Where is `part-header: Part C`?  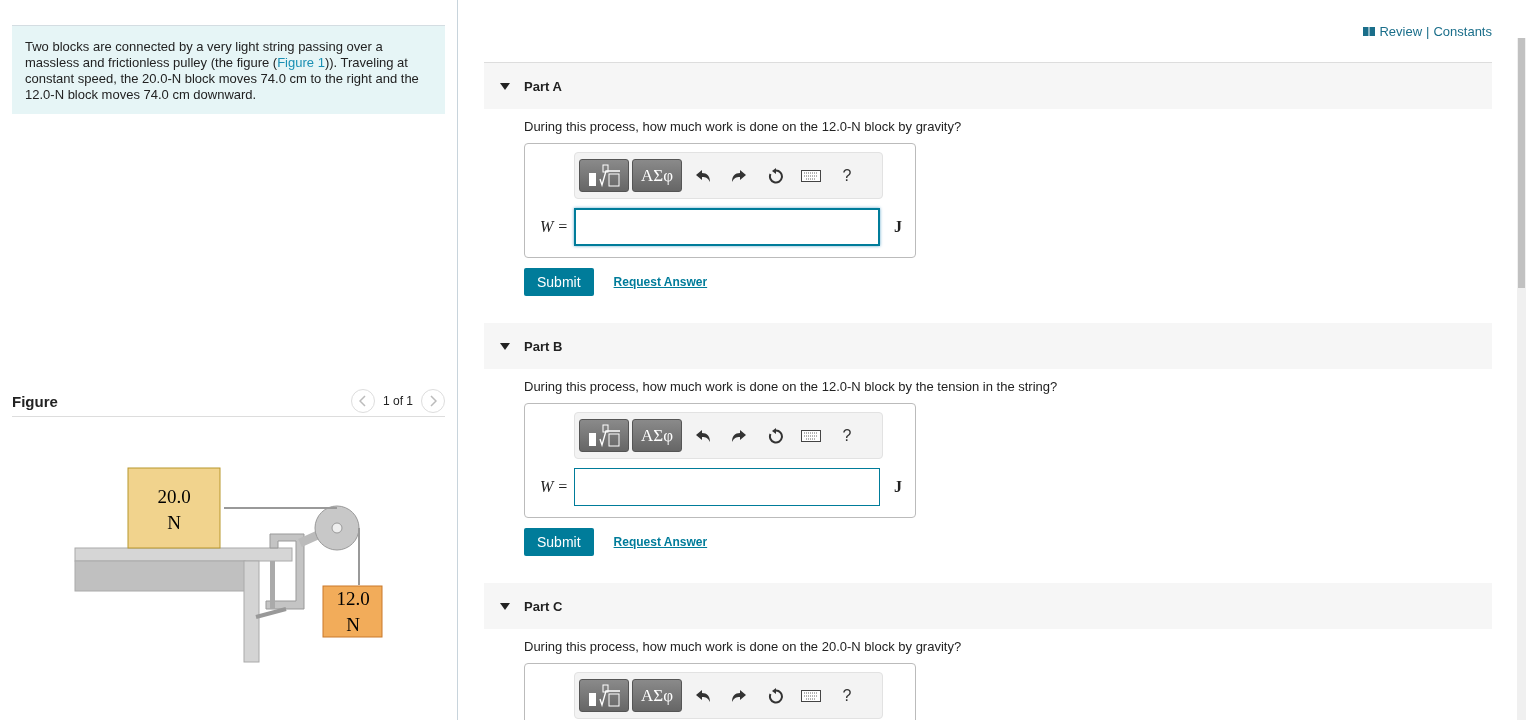
part-header: Part C is located at coordinates (988, 606).